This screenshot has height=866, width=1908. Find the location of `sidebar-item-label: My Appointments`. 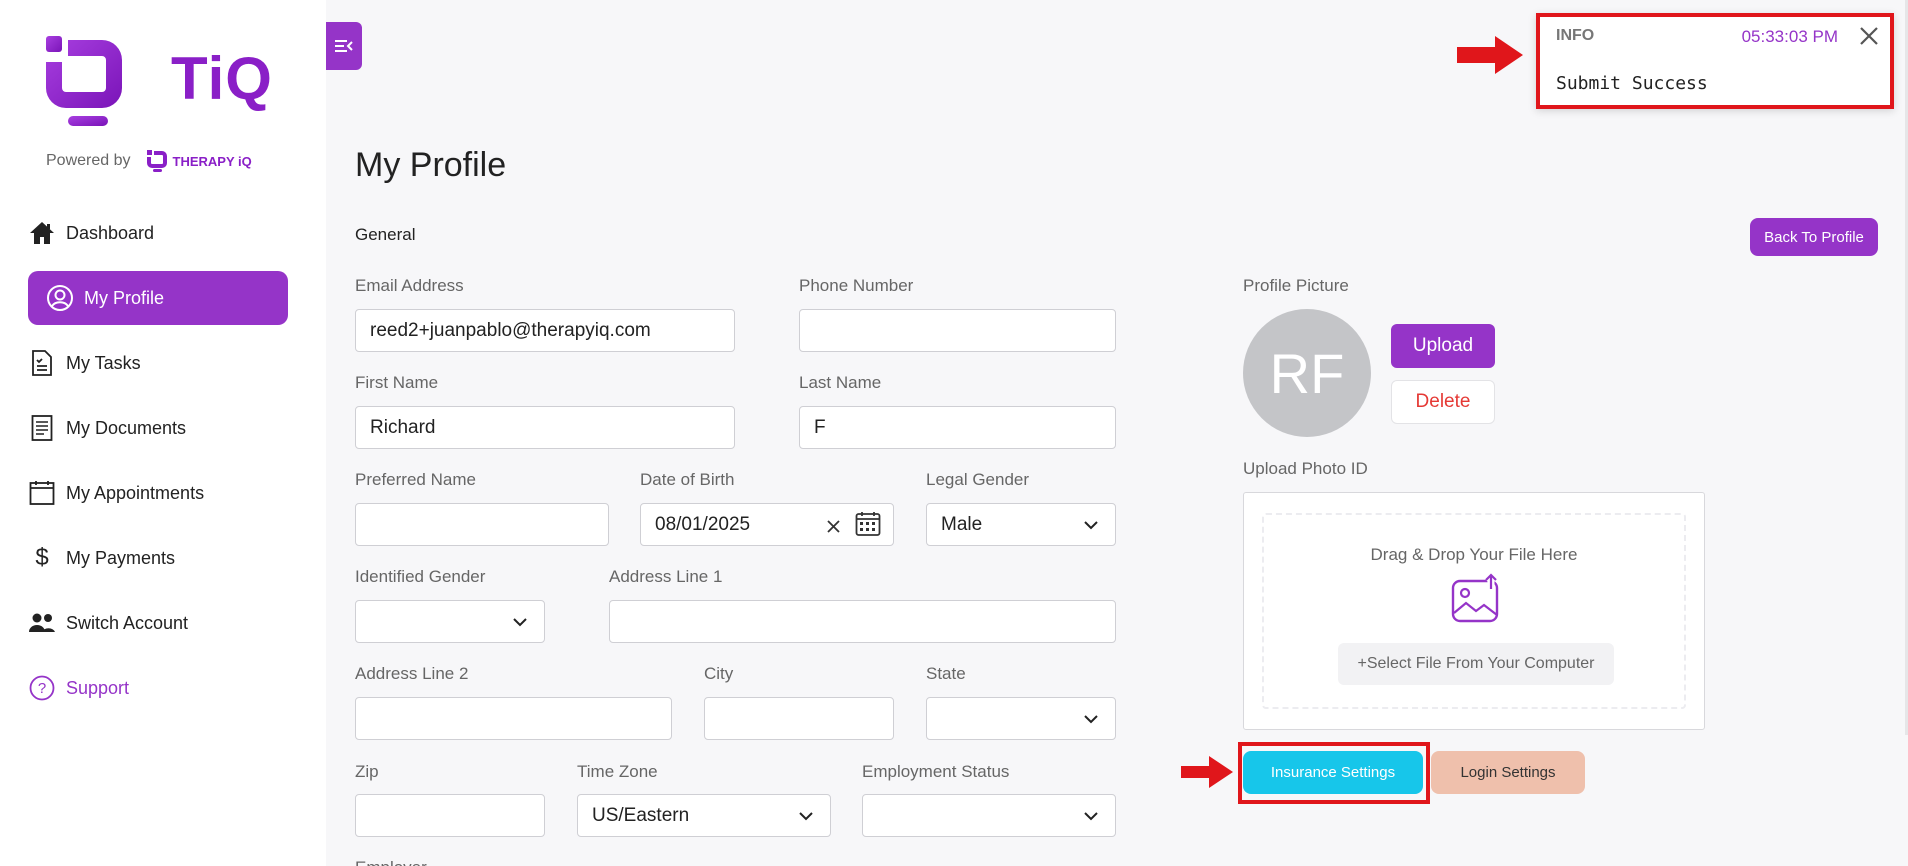

sidebar-item-label: My Appointments is located at coordinates (135, 492).